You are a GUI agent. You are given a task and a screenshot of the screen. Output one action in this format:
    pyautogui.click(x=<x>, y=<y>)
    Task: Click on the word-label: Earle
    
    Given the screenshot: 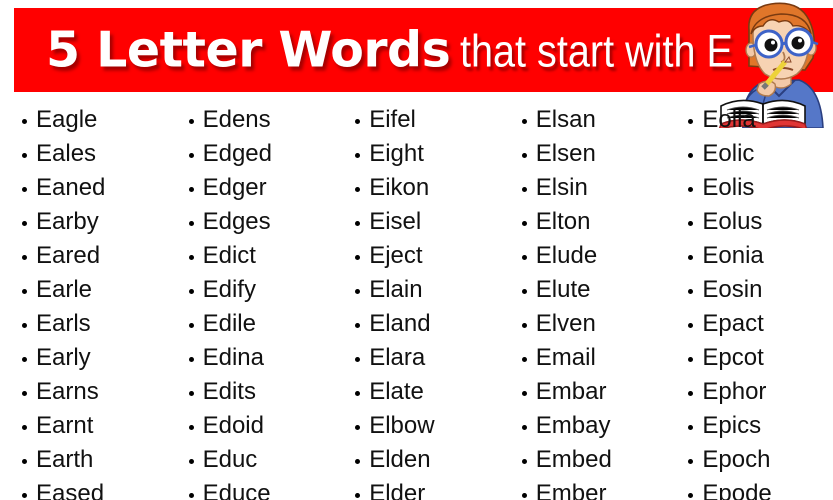 What is the action you would take?
    pyautogui.click(x=64, y=289)
    